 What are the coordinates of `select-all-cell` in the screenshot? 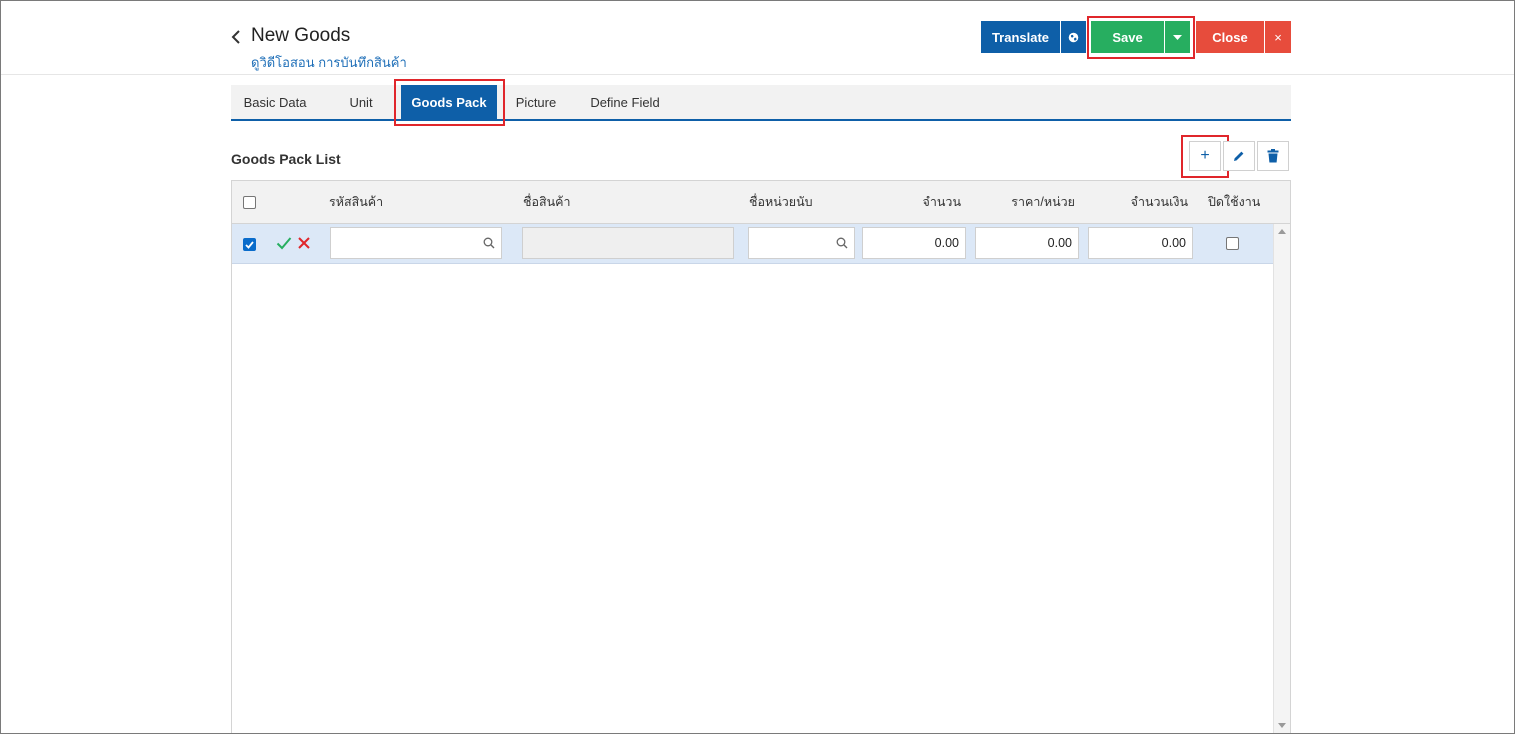 It's located at (249, 202).